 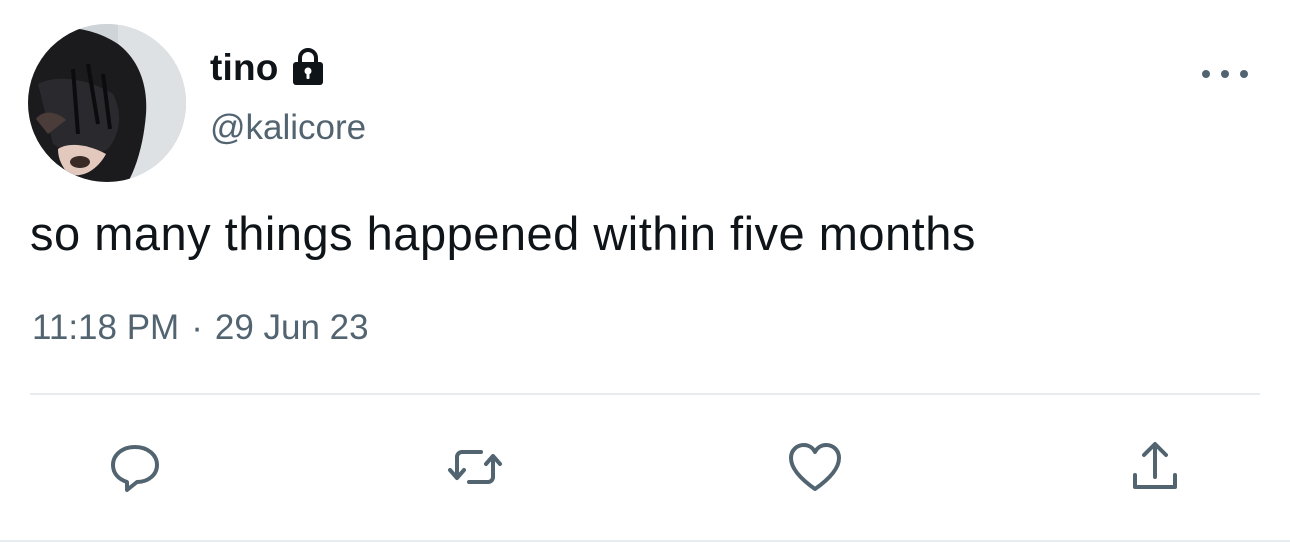 I want to click on avatar, so click(x=107, y=103).